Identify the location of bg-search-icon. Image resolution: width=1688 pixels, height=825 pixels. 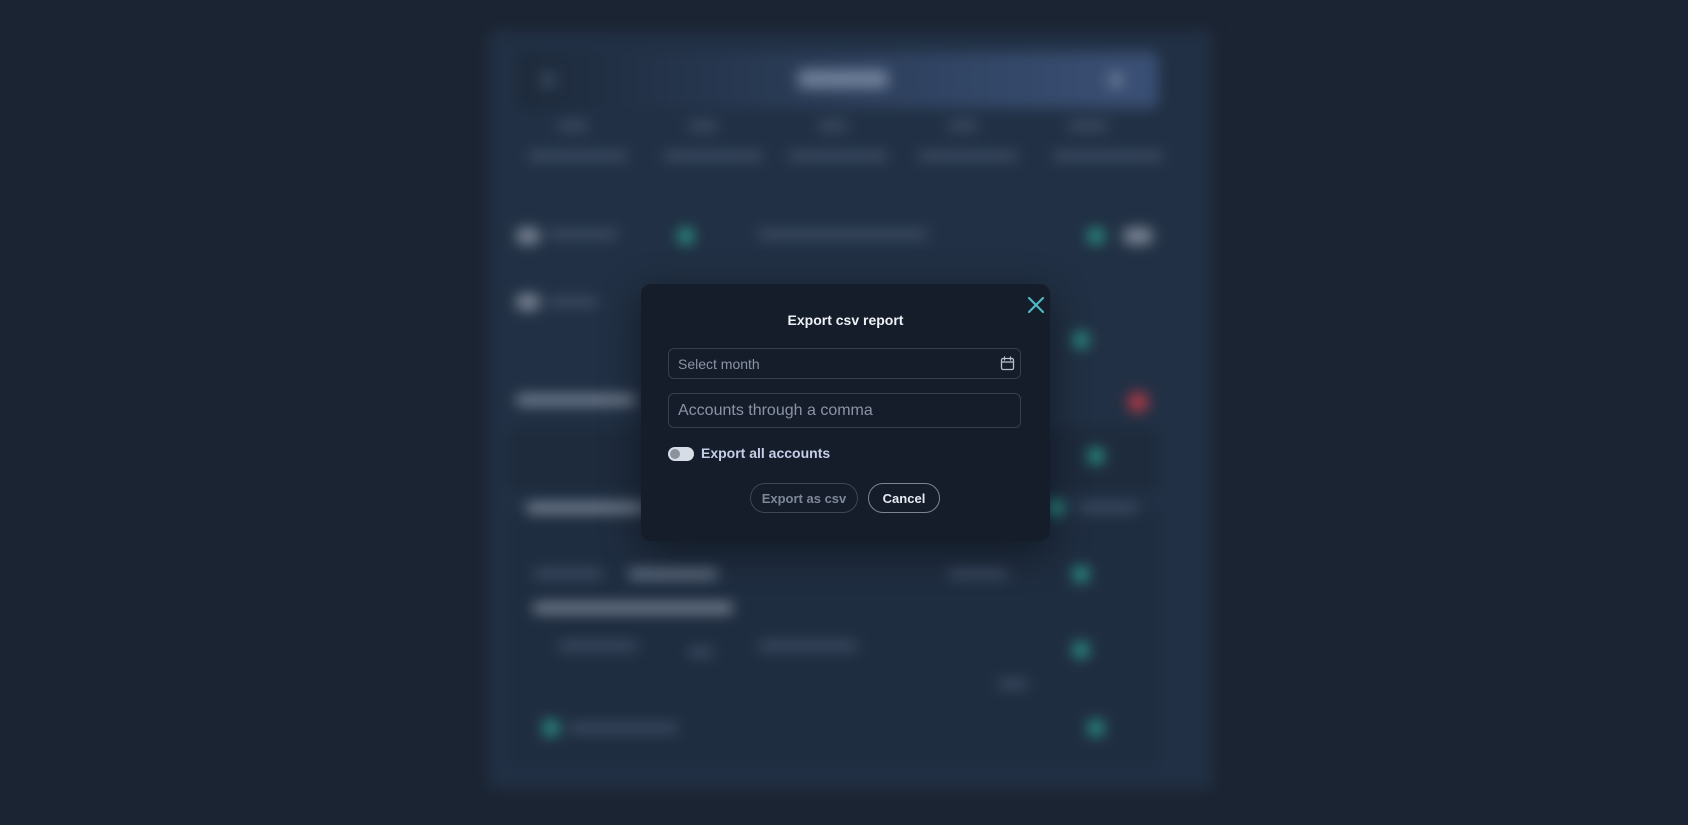
(1116, 80).